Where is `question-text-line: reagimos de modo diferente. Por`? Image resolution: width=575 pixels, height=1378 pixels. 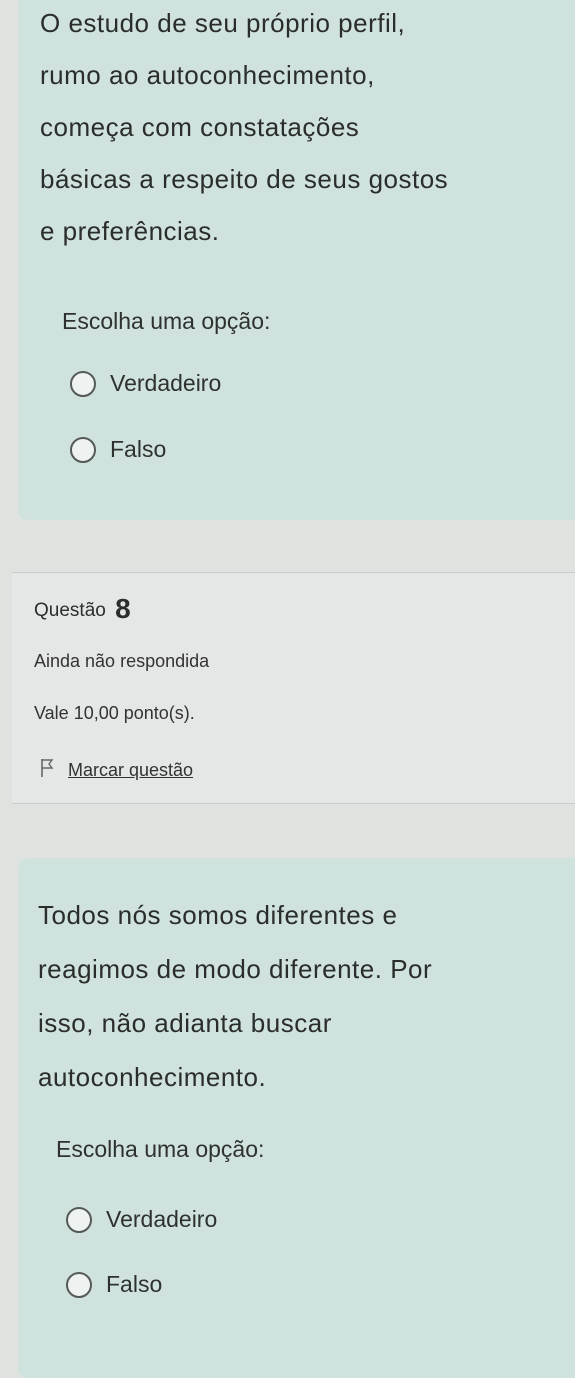 question-text-line: reagimos de modo diferente. Por is located at coordinates (235, 969).